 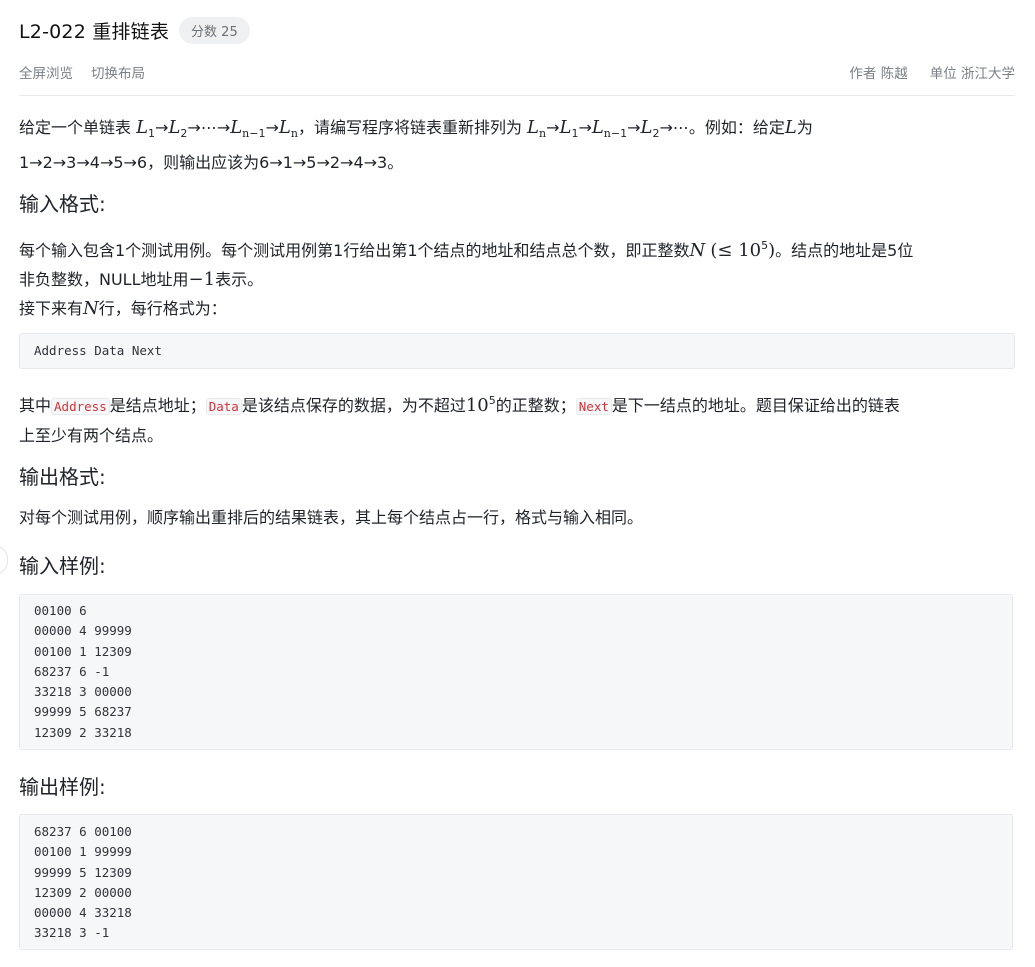 What do you see at coordinates (118, 72) in the screenshot?
I see `switch-layout-button: 切换布局` at bounding box center [118, 72].